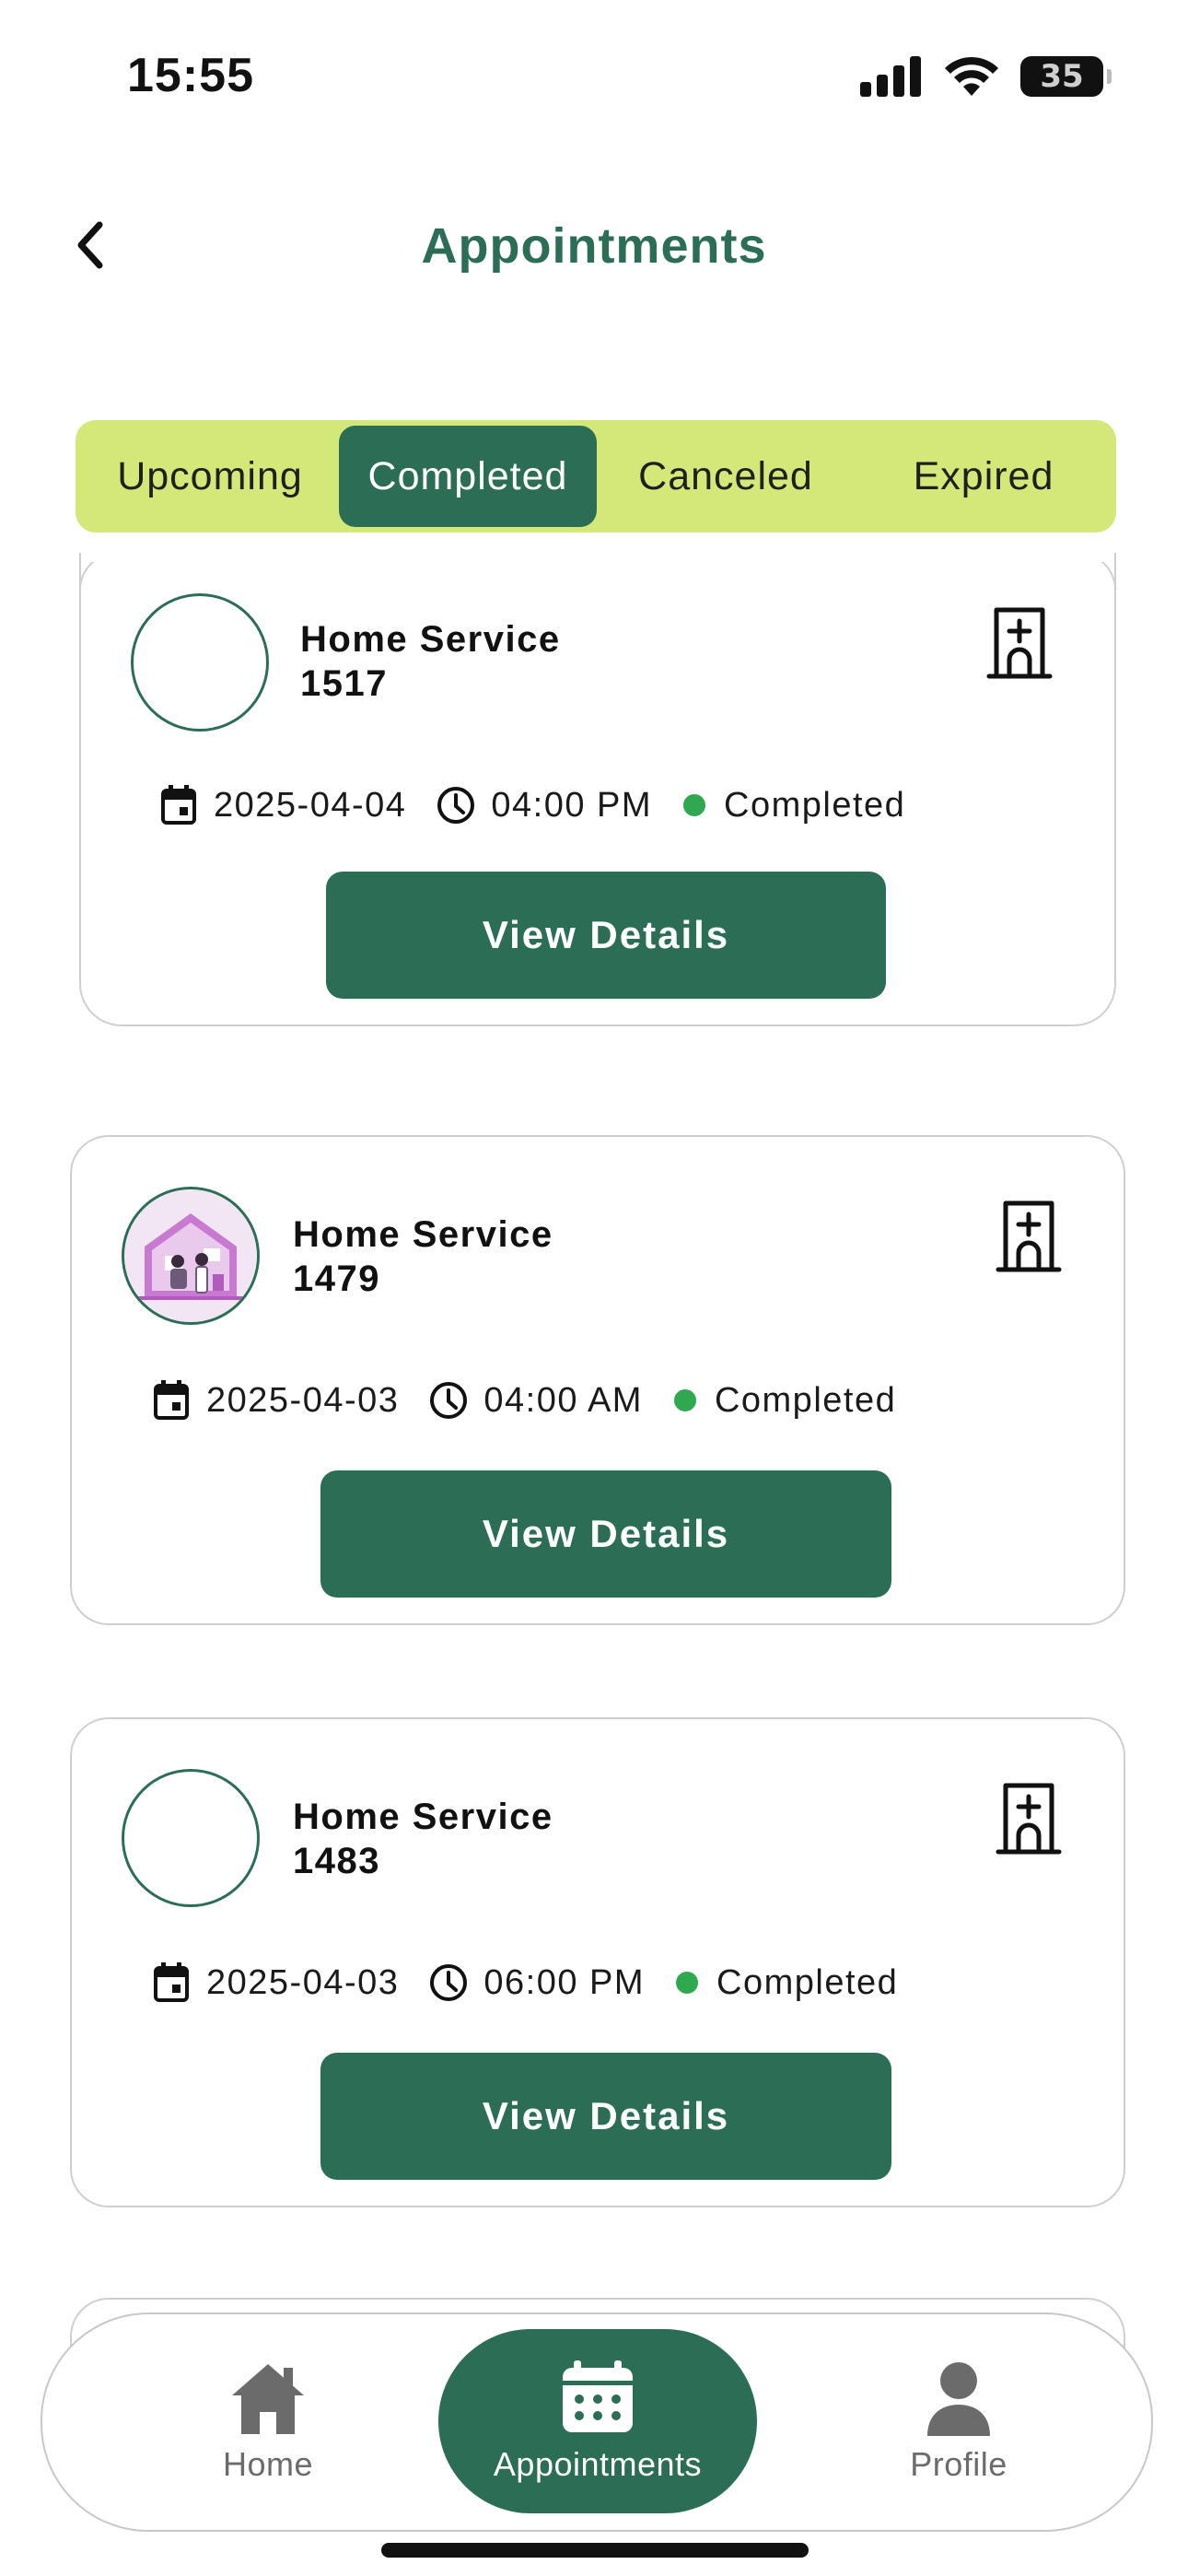 This screenshot has width=1188, height=2576. What do you see at coordinates (268, 2464) in the screenshot?
I see `nav-home-label: Home` at bounding box center [268, 2464].